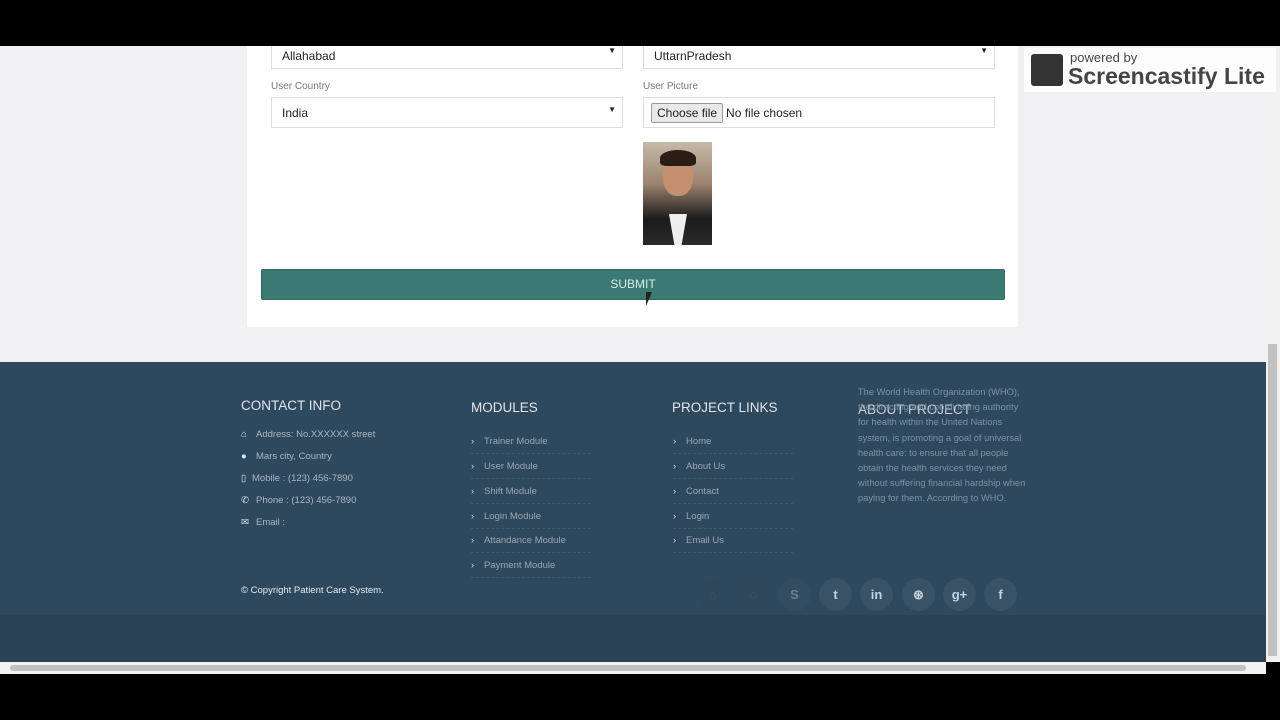 Image resolution: width=1280 pixels, height=720 pixels. I want to click on submit-button: SUBMIT, so click(633, 284).